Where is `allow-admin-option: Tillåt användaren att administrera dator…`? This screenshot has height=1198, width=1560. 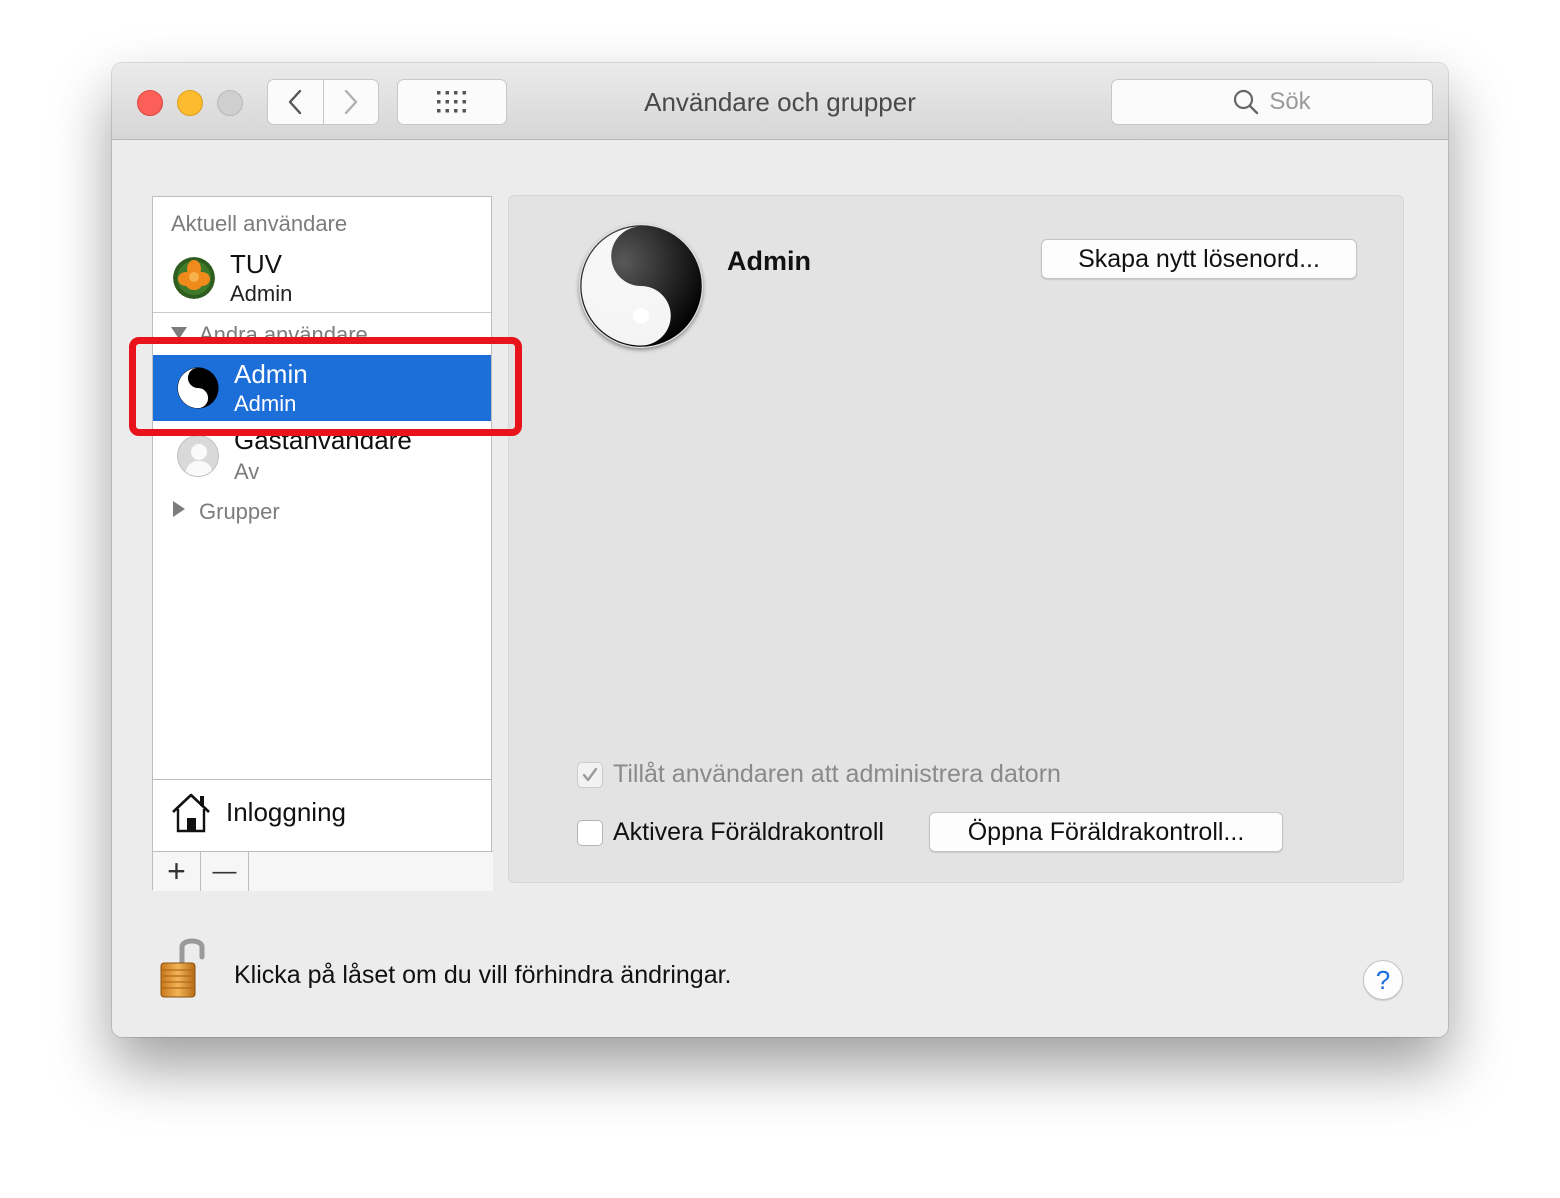
allow-admin-option: Tillåt användaren att administrera dator… is located at coordinates (819, 774).